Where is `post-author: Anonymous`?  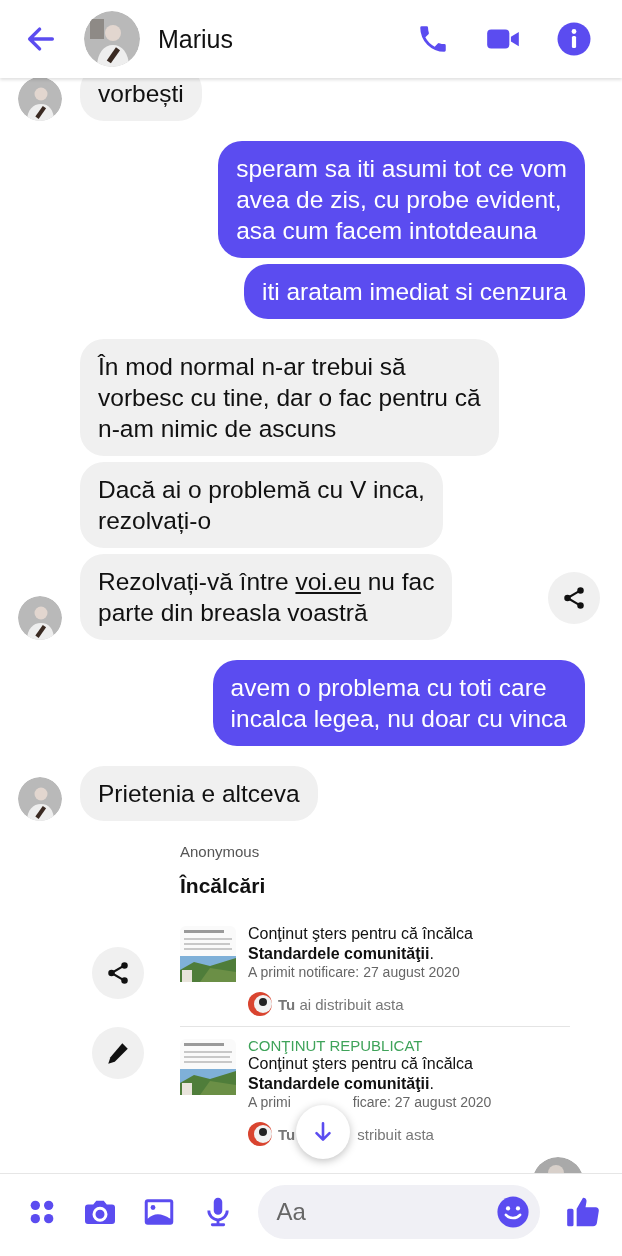 post-author: Anonymous is located at coordinates (220, 851).